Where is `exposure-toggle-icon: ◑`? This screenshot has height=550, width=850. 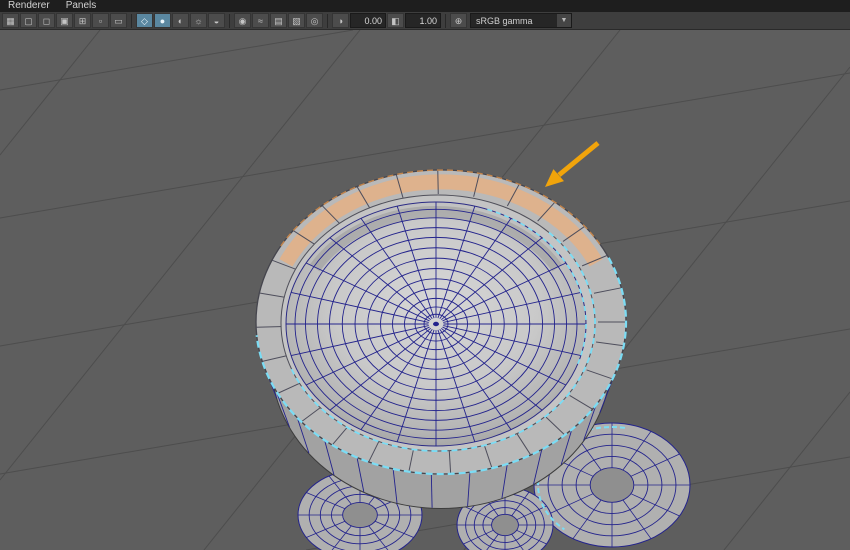
exposure-toggle-icon: ◑ is located at coordinates (340, 20).